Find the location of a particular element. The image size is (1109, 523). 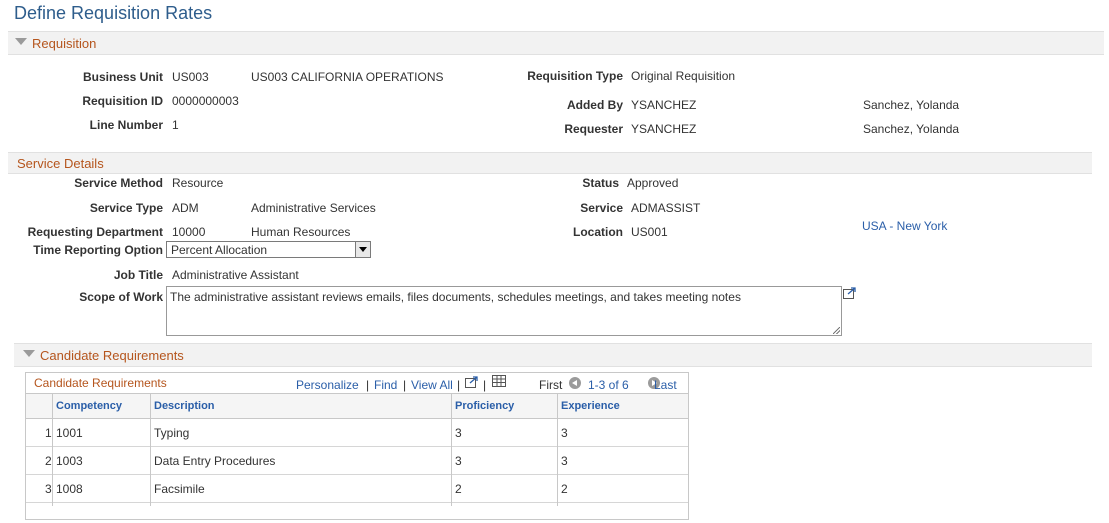

download-grid-icon is located at coordinates (499, 382).